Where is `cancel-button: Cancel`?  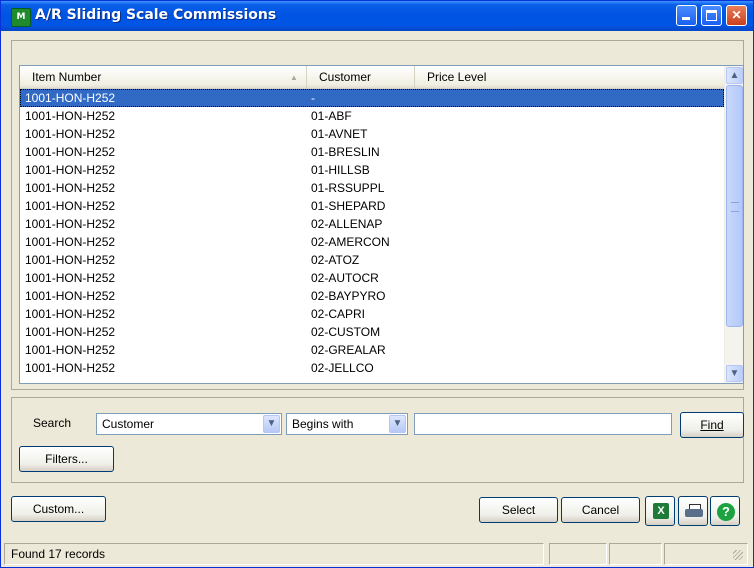
cancel-button: Cancel is located at coordinates (600, 510).